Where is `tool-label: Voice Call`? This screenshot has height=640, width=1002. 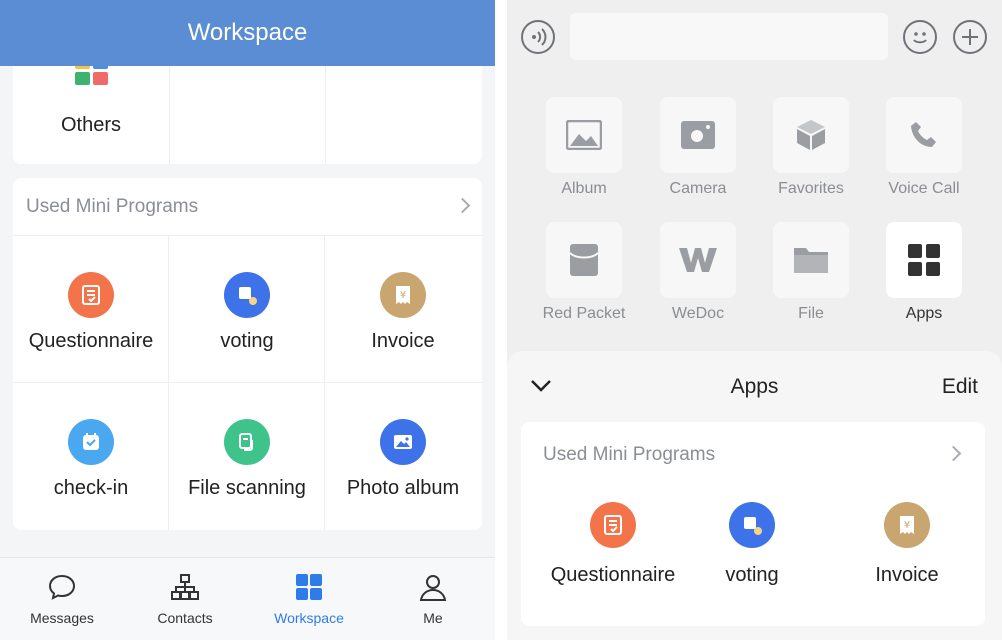 tool-label: Voice Call is located at coordinates (924, 188).